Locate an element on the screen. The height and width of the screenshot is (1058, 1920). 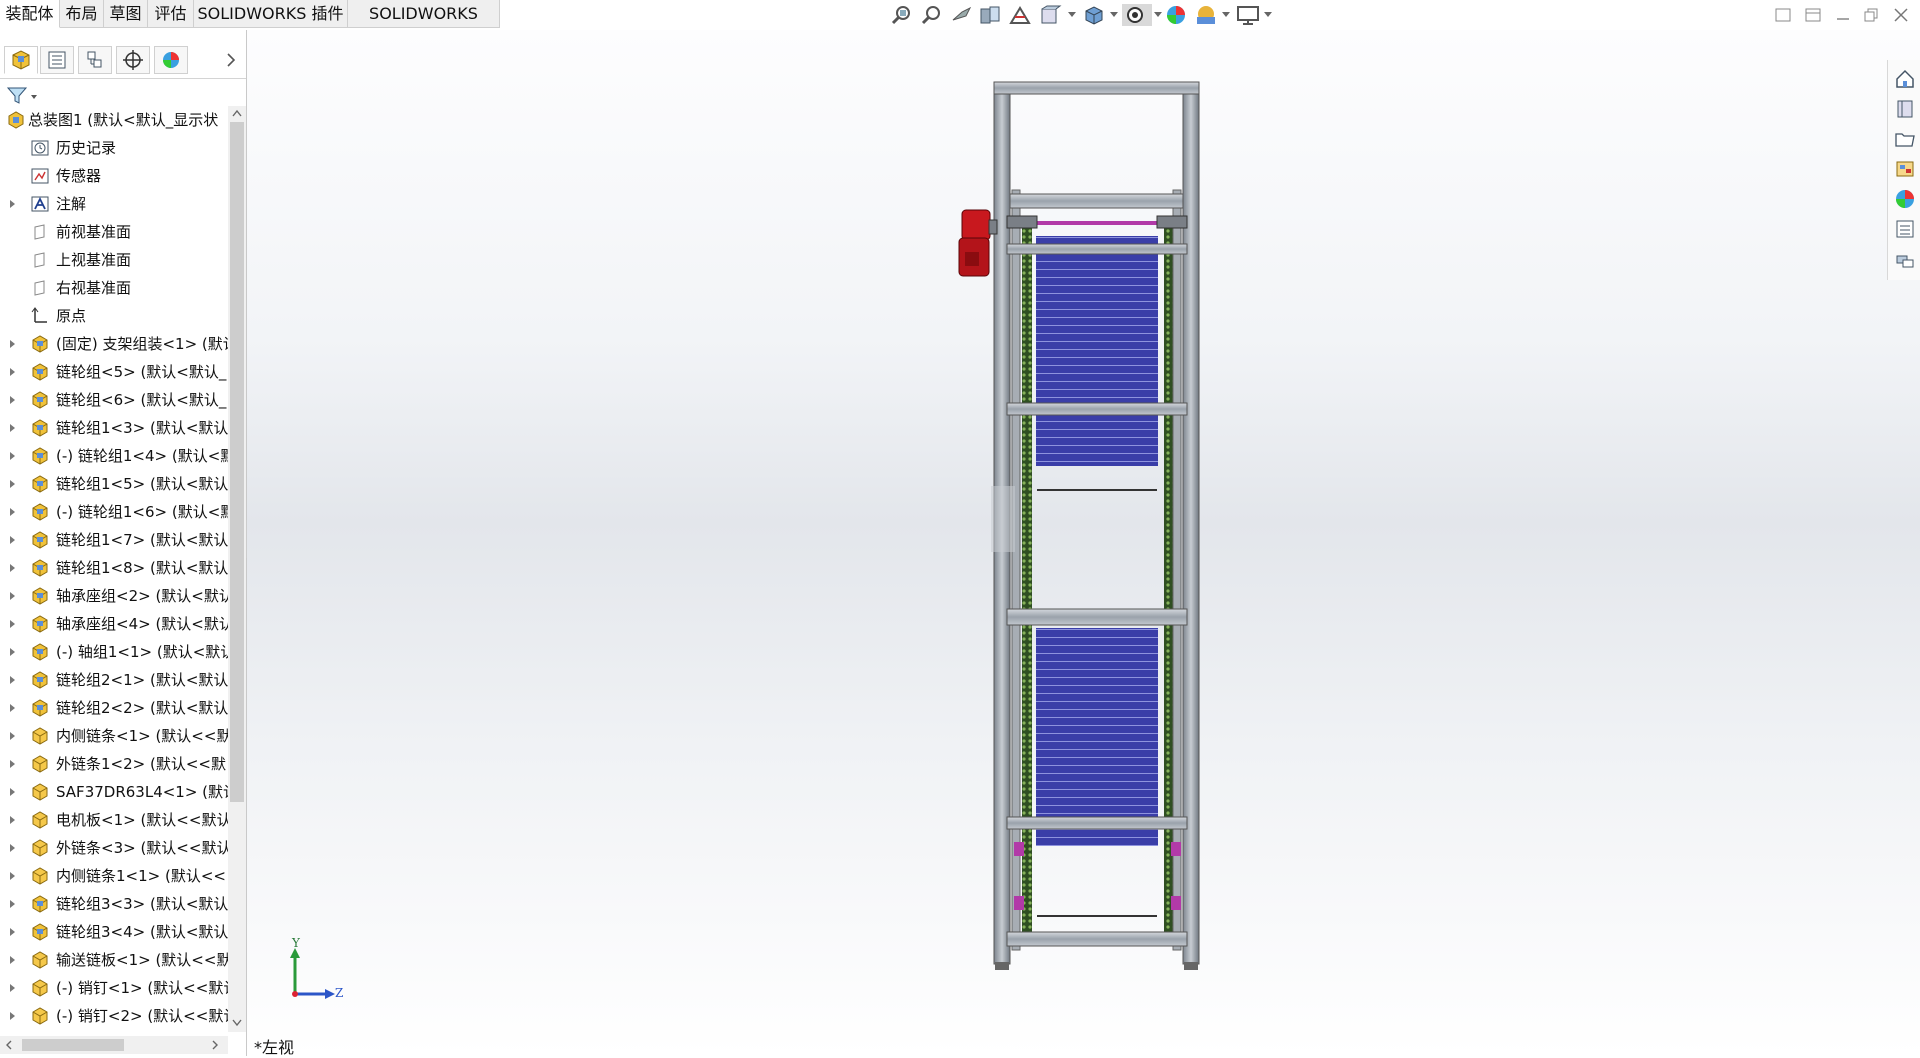
tree-vertical-scrollbar is located at coordinates (237, 569).